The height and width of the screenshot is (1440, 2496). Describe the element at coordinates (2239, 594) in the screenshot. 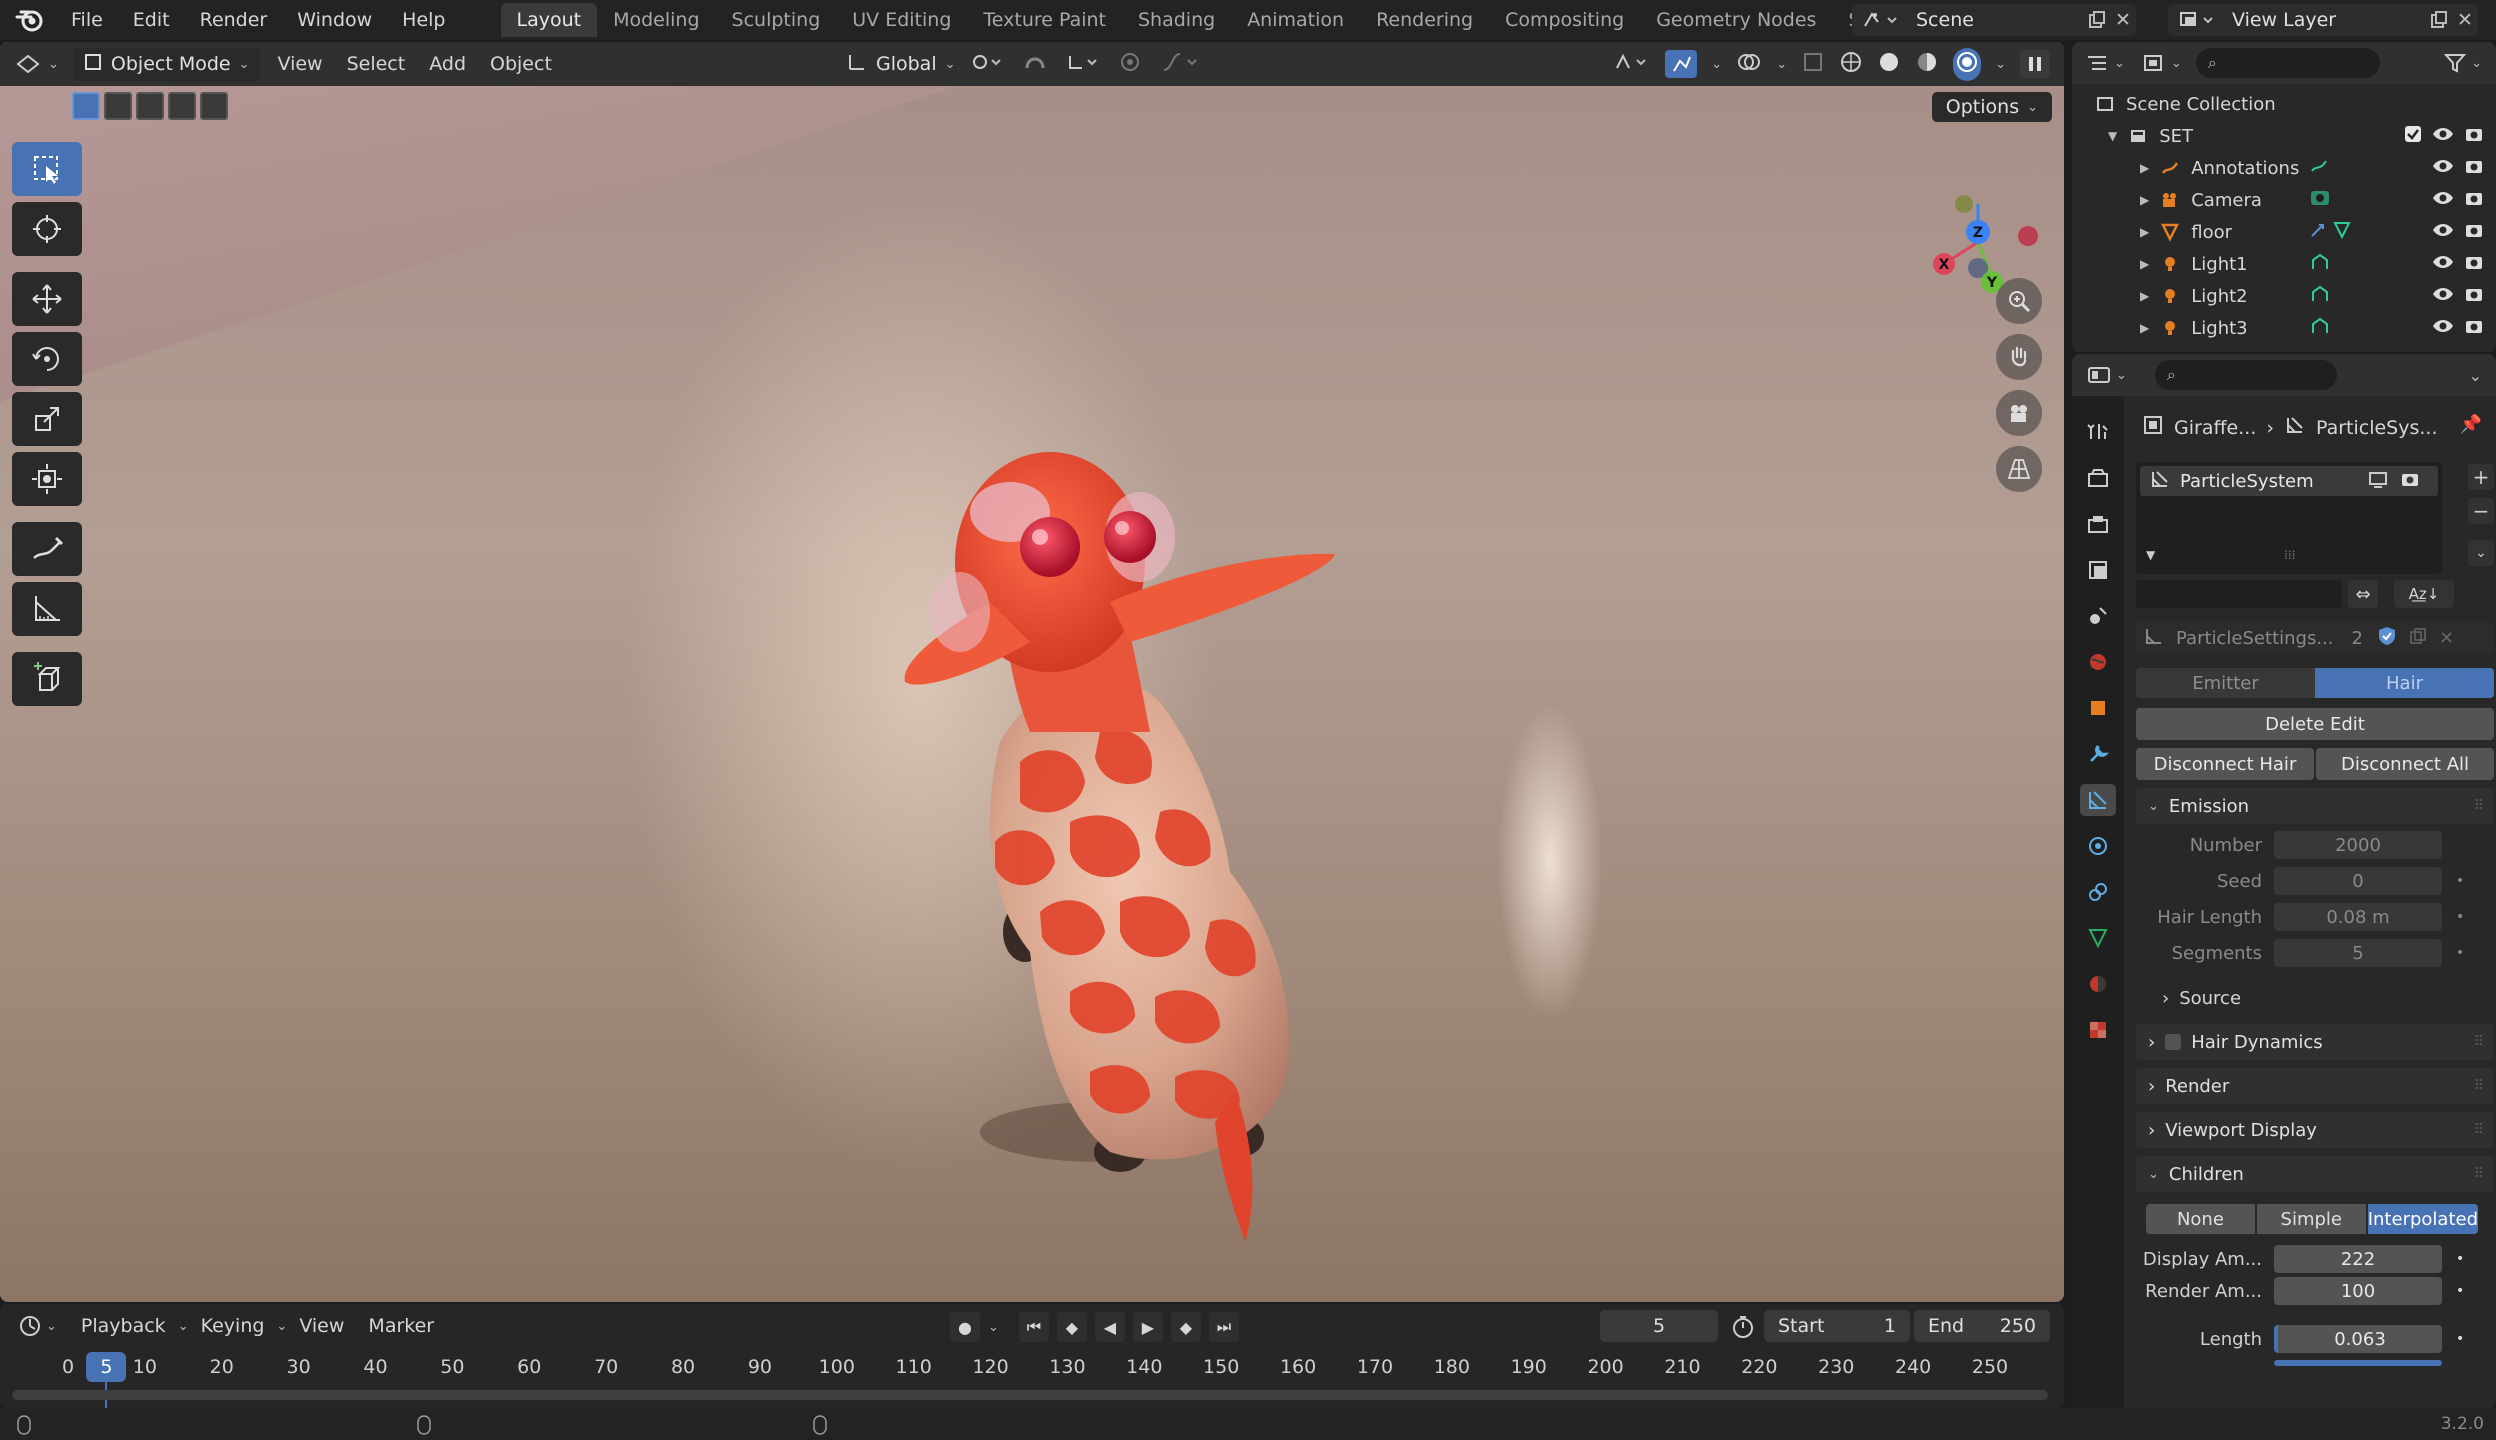

I see `list-filter-input` at that location.